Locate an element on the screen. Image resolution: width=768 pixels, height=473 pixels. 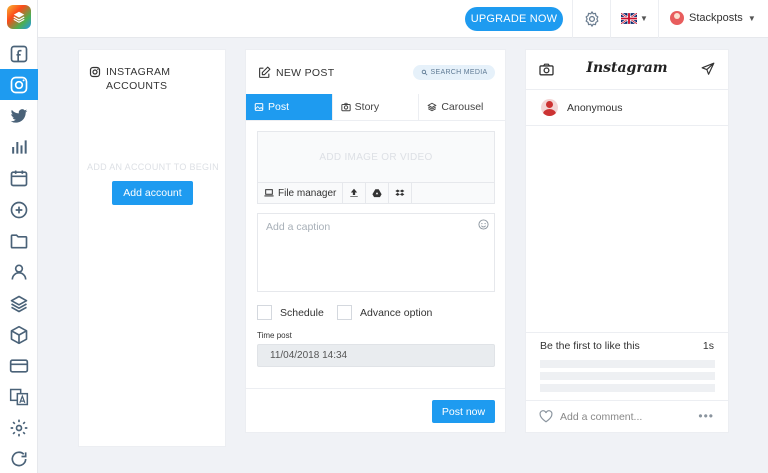
sidebar-item-refresh is located at coordinates (19, 458).